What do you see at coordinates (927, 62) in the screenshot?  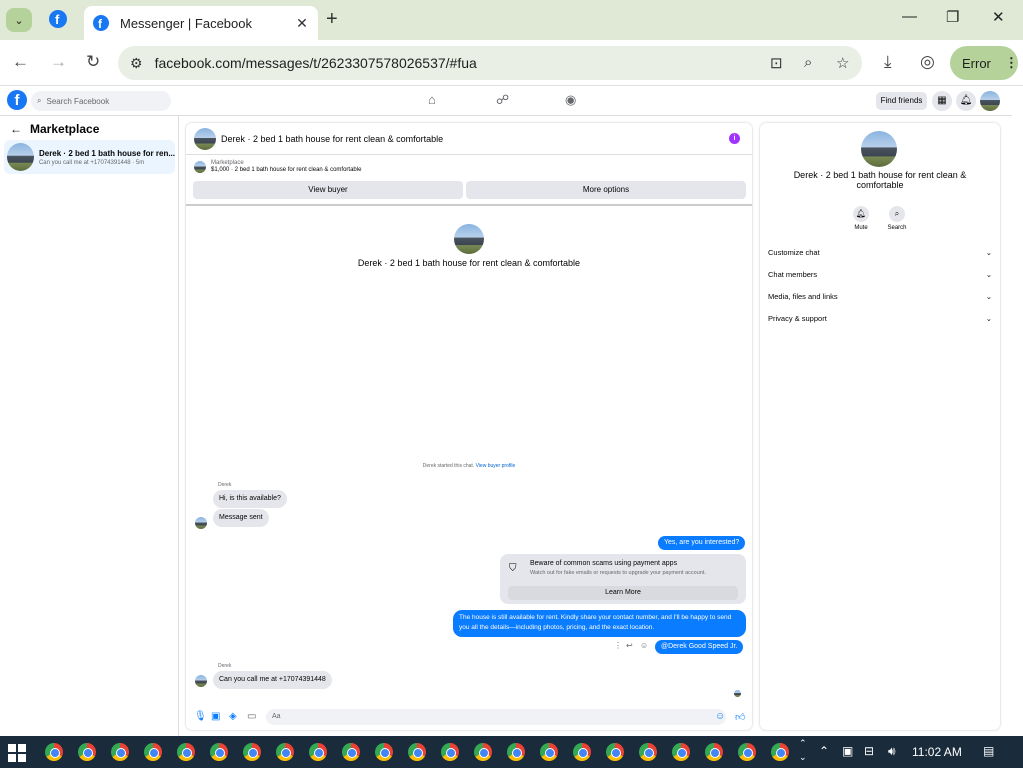 I see `account-icon: ◎` at bounding box center [927, 62].